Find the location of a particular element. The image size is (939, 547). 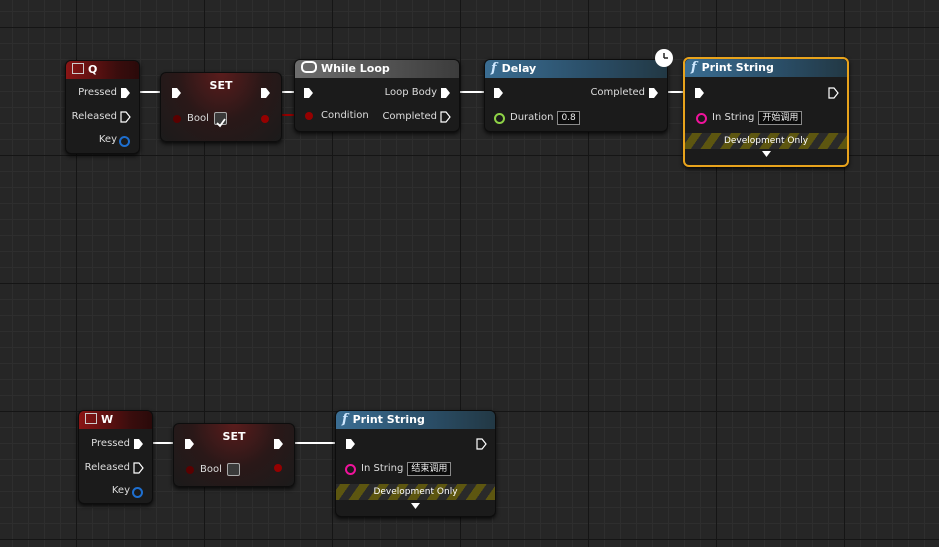

while-loop-node: While Loop Loop Body Condition Completed is located at coordinates (377, 95).